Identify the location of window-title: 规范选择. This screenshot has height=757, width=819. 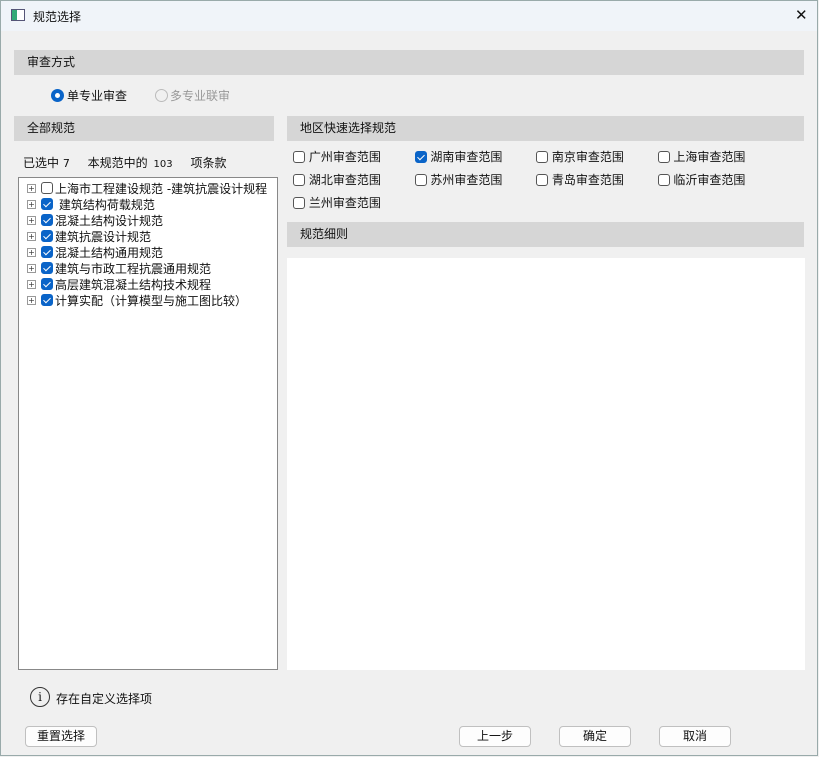
(57, 17).